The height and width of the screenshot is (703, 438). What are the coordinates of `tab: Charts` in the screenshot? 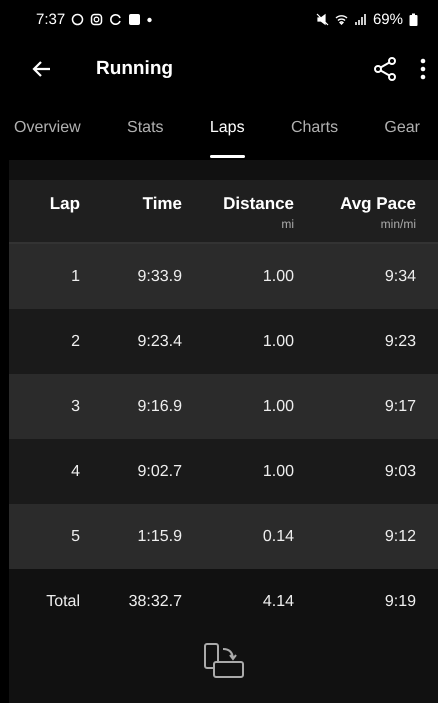 It's located at (314, 130).